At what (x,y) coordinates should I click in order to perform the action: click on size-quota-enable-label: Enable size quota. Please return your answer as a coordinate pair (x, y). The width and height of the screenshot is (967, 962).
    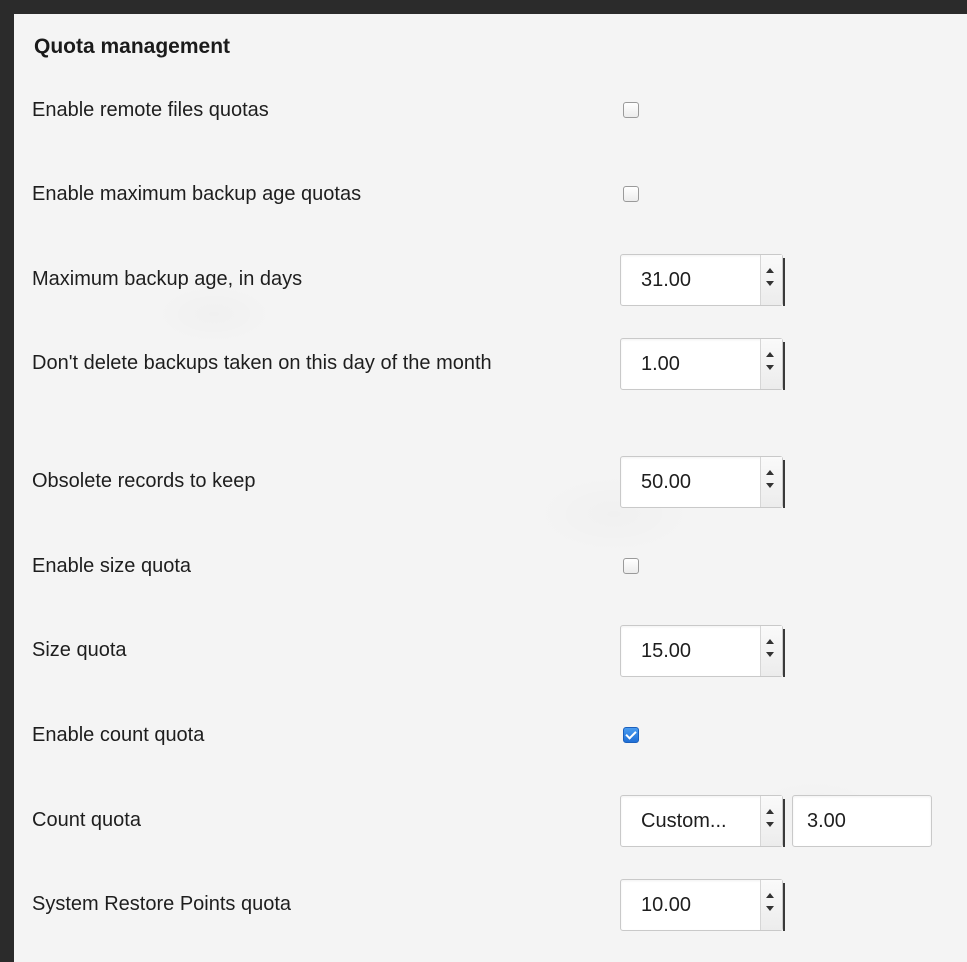
    Looking at the image, I should click on (112, 566).